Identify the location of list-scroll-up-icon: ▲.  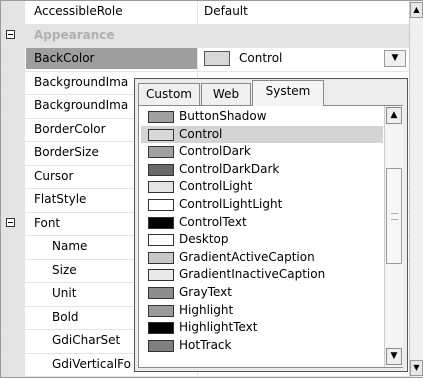
(394, 115).